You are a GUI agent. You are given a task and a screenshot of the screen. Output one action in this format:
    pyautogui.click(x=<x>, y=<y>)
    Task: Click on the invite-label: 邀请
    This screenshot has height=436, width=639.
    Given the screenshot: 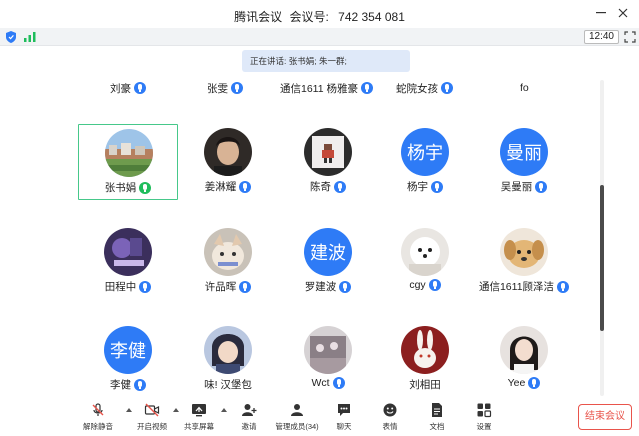 What is the action you would take?
    pyautogui.click(x=249, y=426)
    